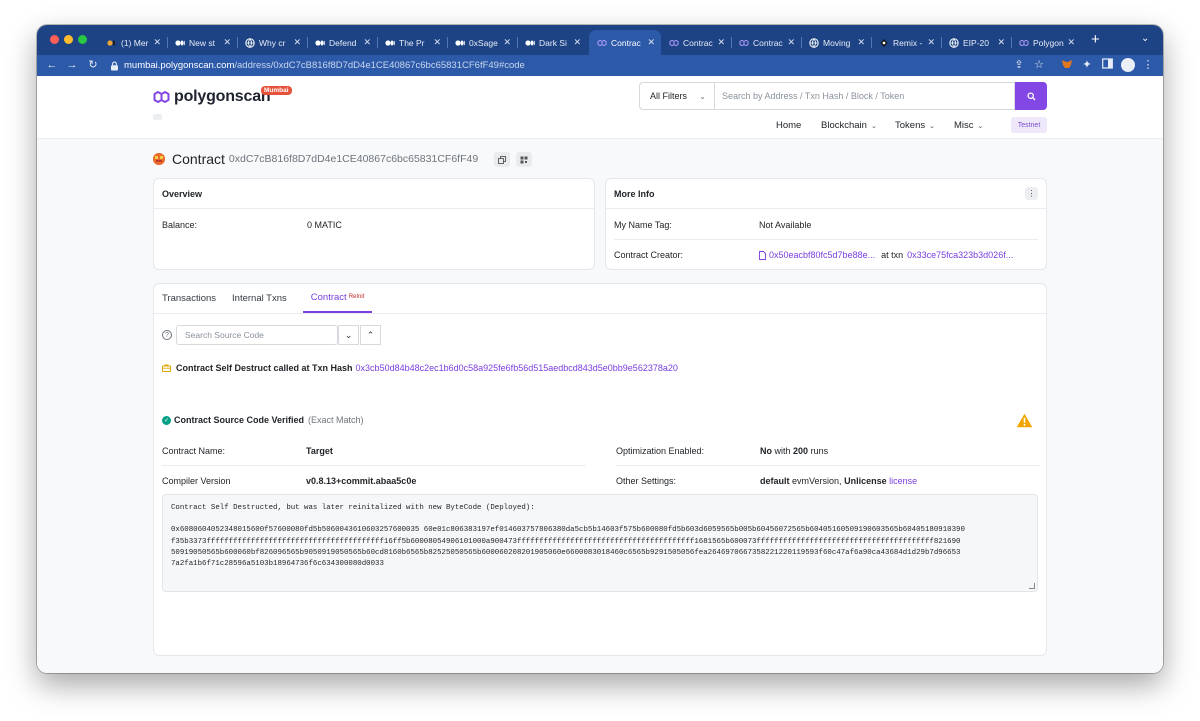 The image size is (1200, 721). What do you see at coordinates (788, 125) in the screenshot?
I see `nav-home: Home` at bounding box center [788, 125].